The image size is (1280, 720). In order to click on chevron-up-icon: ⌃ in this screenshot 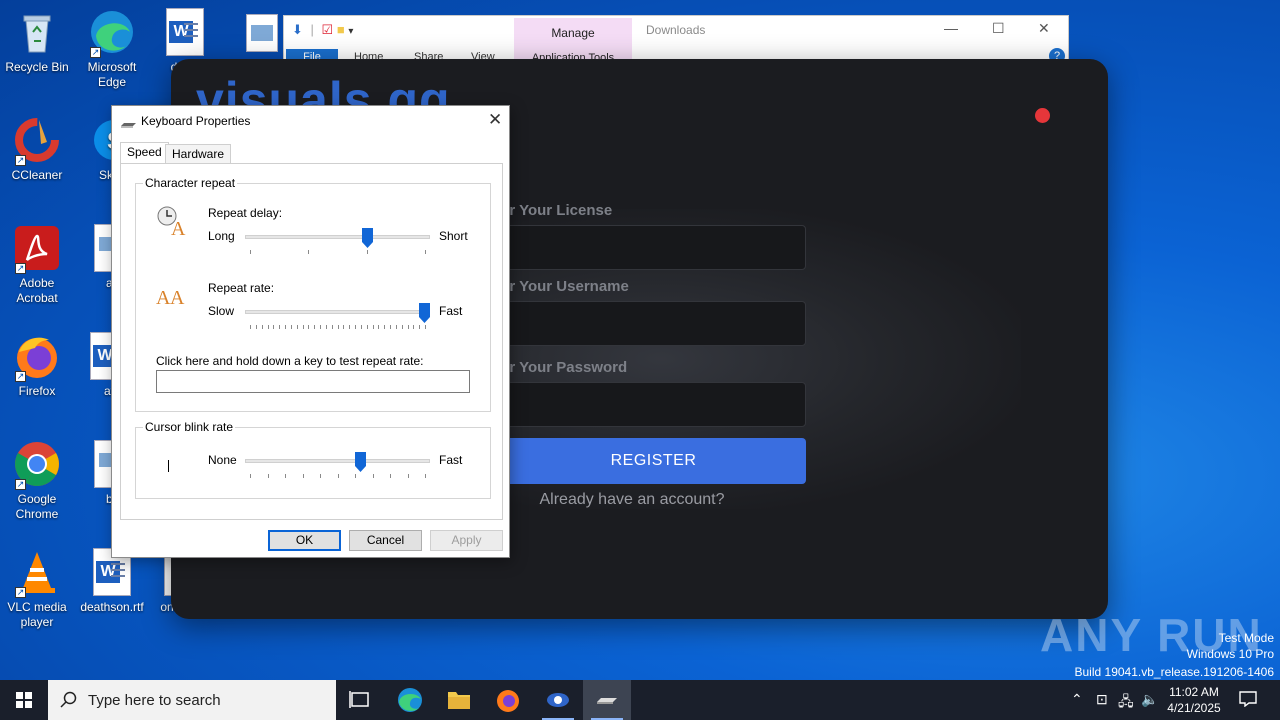, I will do `click(1077, 699)`.